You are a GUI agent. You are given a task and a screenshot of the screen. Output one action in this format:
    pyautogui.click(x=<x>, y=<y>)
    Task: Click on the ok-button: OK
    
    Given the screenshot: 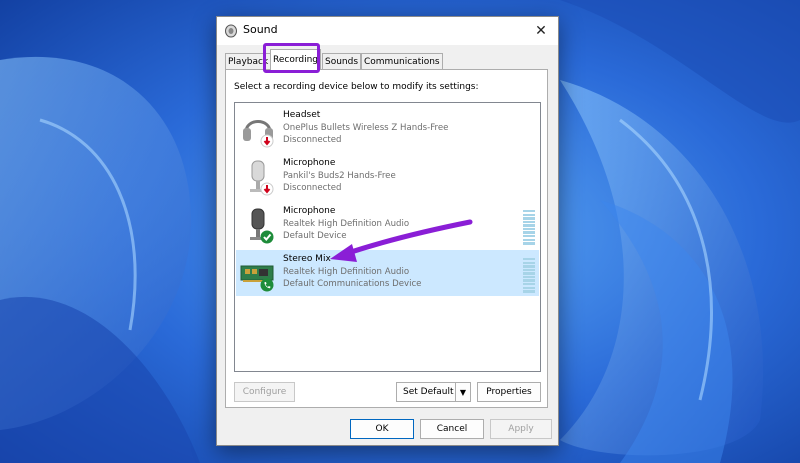 What is the action you would take?
    pyautogui.click(x=382, y=429)
    